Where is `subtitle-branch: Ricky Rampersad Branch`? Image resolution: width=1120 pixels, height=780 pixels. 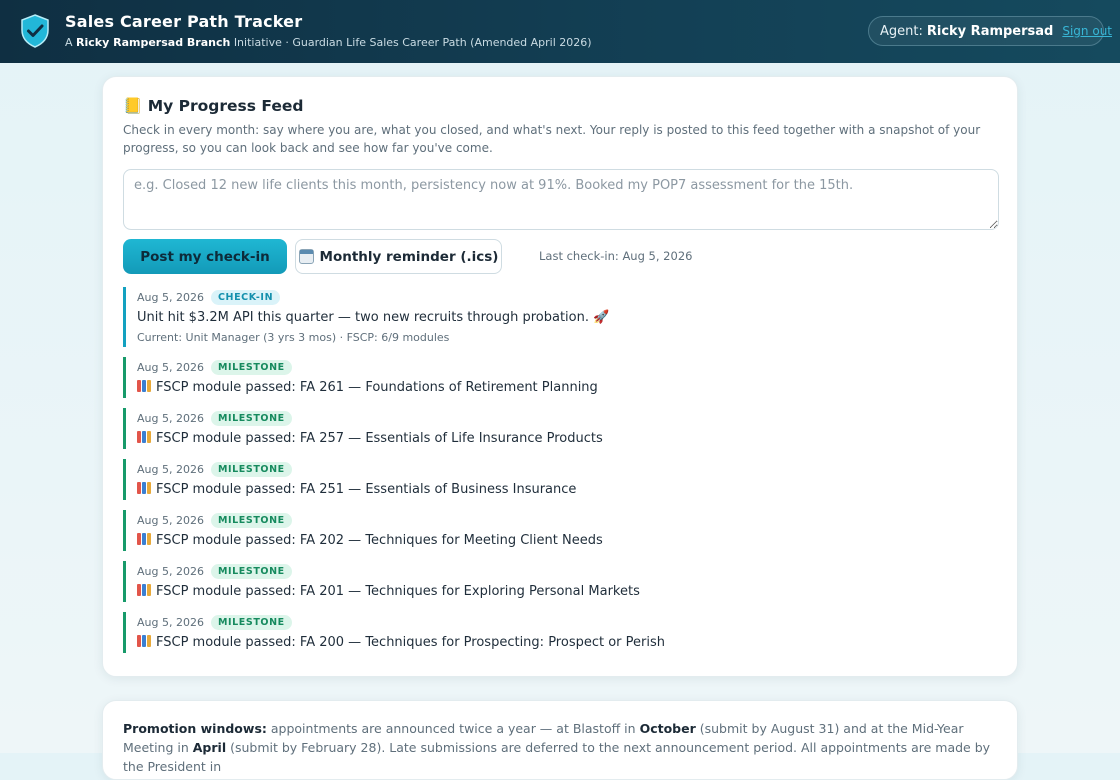
subtitle-branch: Ricky Rampersad Branch is located at coordinates (153, 42).